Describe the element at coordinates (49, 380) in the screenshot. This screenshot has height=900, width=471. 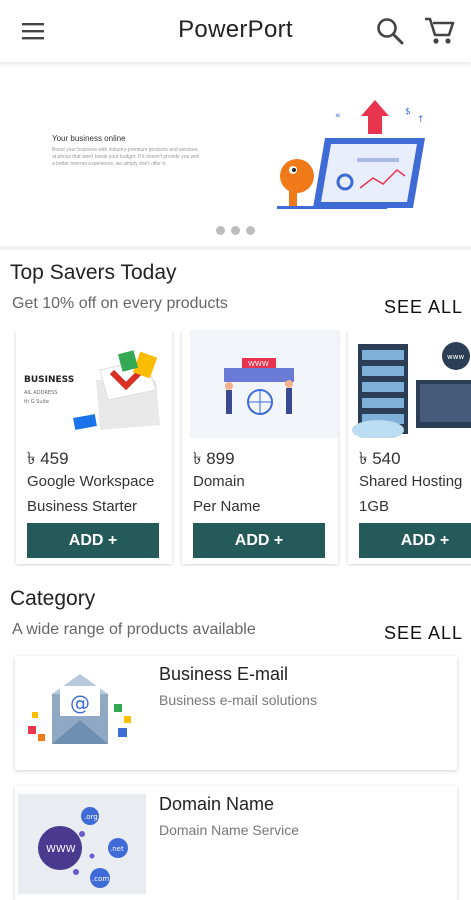
I see `svg-text: BUSINESS` at that location.